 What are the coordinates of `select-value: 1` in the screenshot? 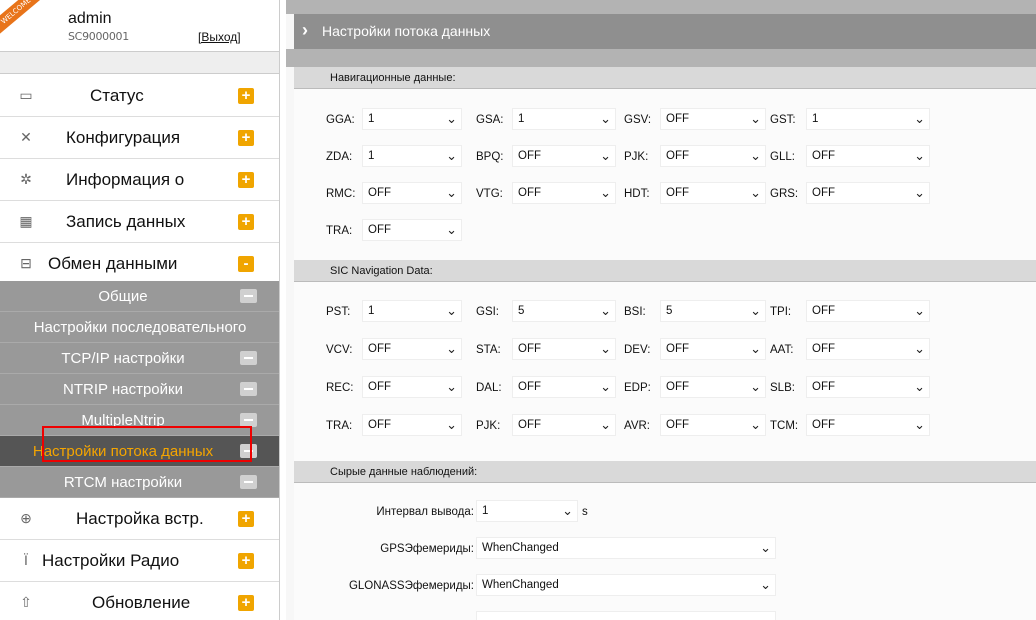 It's located at (371, 119).